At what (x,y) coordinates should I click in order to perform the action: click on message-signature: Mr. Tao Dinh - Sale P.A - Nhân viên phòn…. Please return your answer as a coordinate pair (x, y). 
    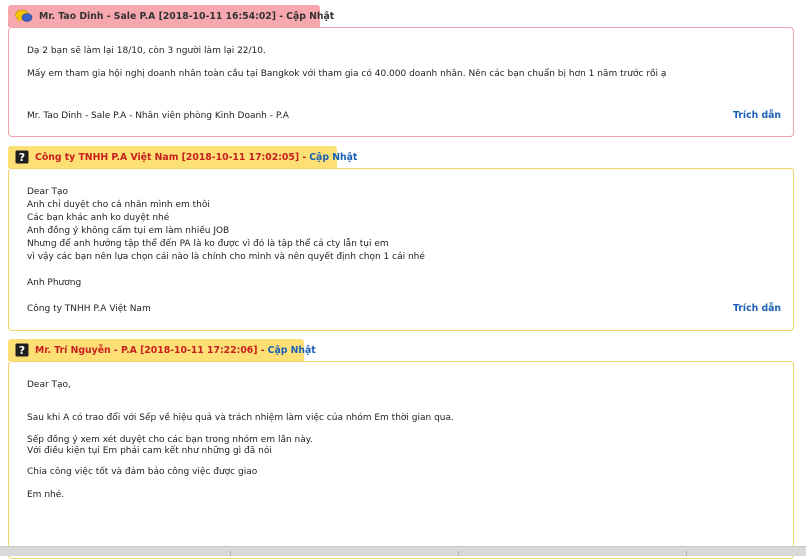
    Looking at the image, I should click on (158, 116).